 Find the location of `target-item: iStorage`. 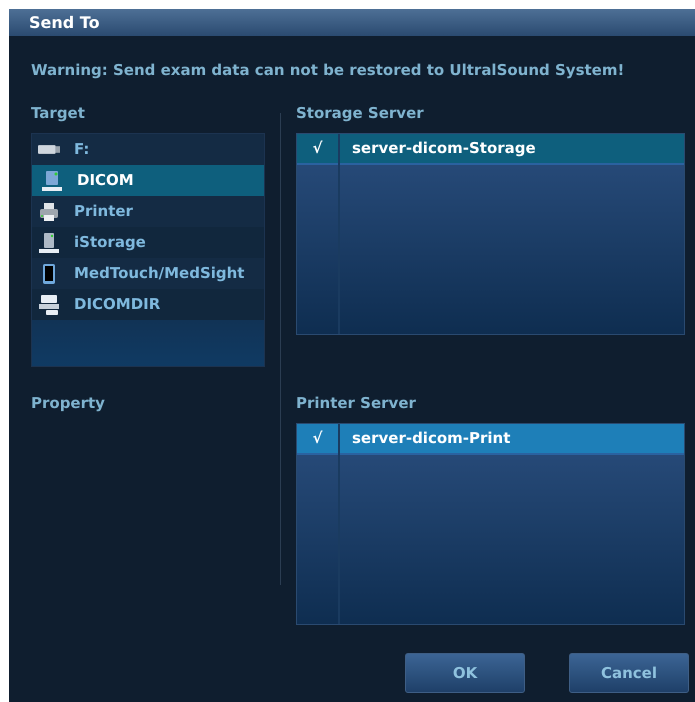

target-item: iStorage is located at coordinates (148, 242).